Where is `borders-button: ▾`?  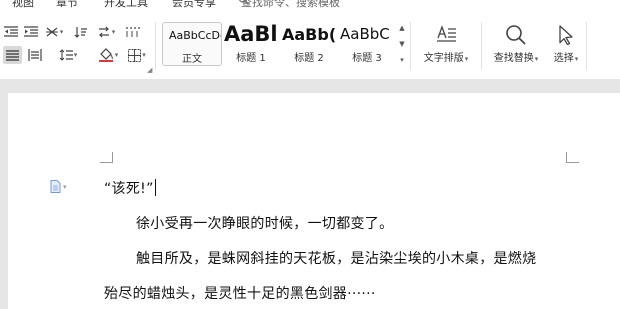 borders-button: ▾ is located at coordinates (137, 55).